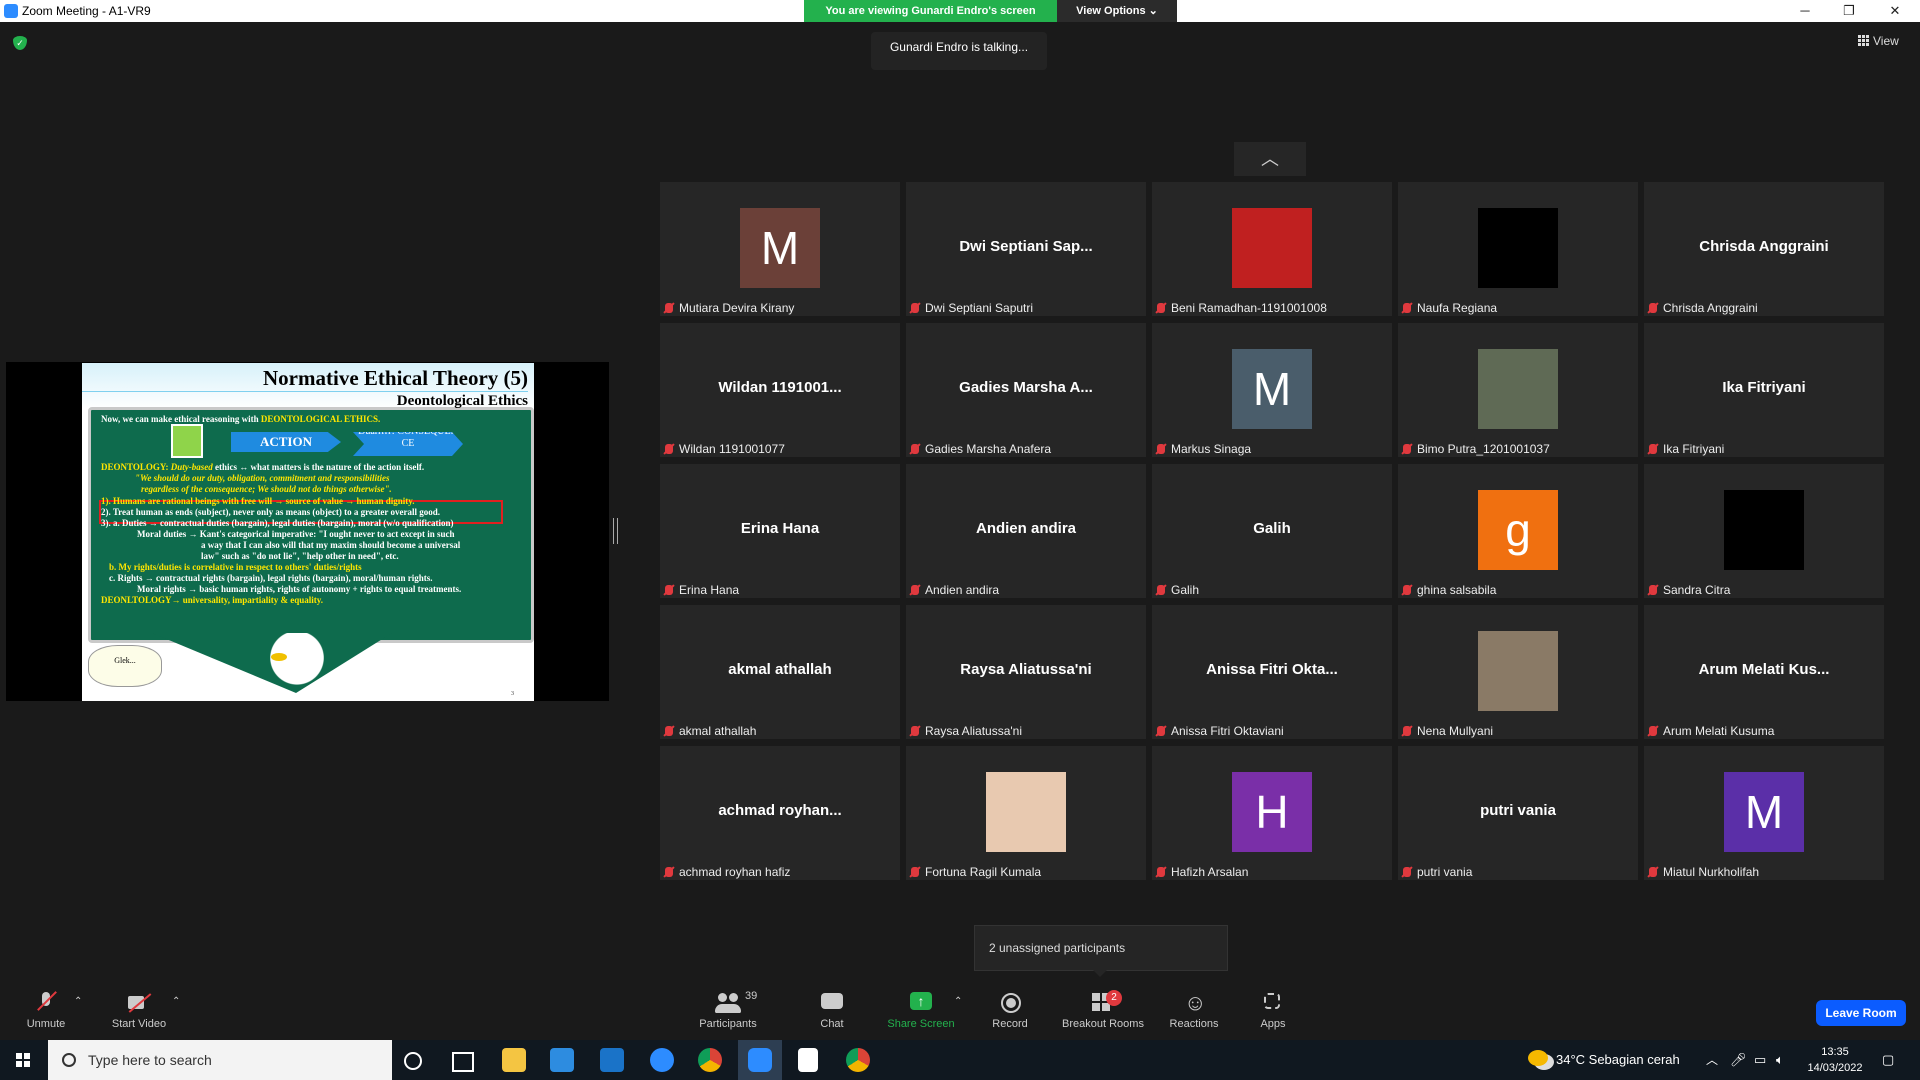 The image size is (1920, 1080). I want to click on participant-tile: Ika Fitriyani Ika Fitriyani, so click(1764, 390).